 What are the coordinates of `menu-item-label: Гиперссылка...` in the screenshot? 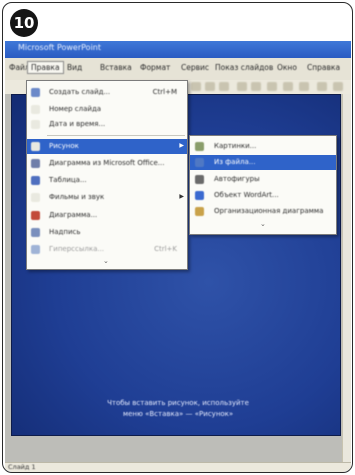 It's located at (77, 249).